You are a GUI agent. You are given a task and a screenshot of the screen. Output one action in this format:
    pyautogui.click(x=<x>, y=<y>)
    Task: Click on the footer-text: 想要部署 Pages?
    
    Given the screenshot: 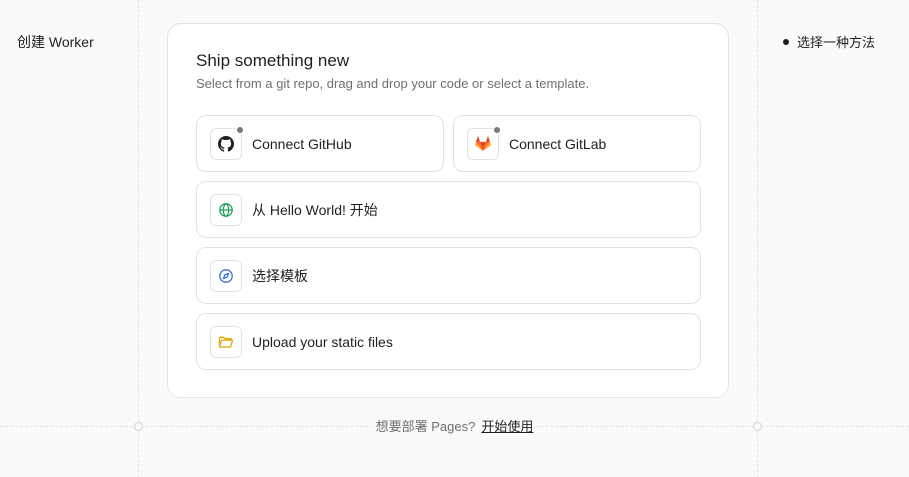 What is the action you would take?
    pyautogui.click(x=425, y=426)
    